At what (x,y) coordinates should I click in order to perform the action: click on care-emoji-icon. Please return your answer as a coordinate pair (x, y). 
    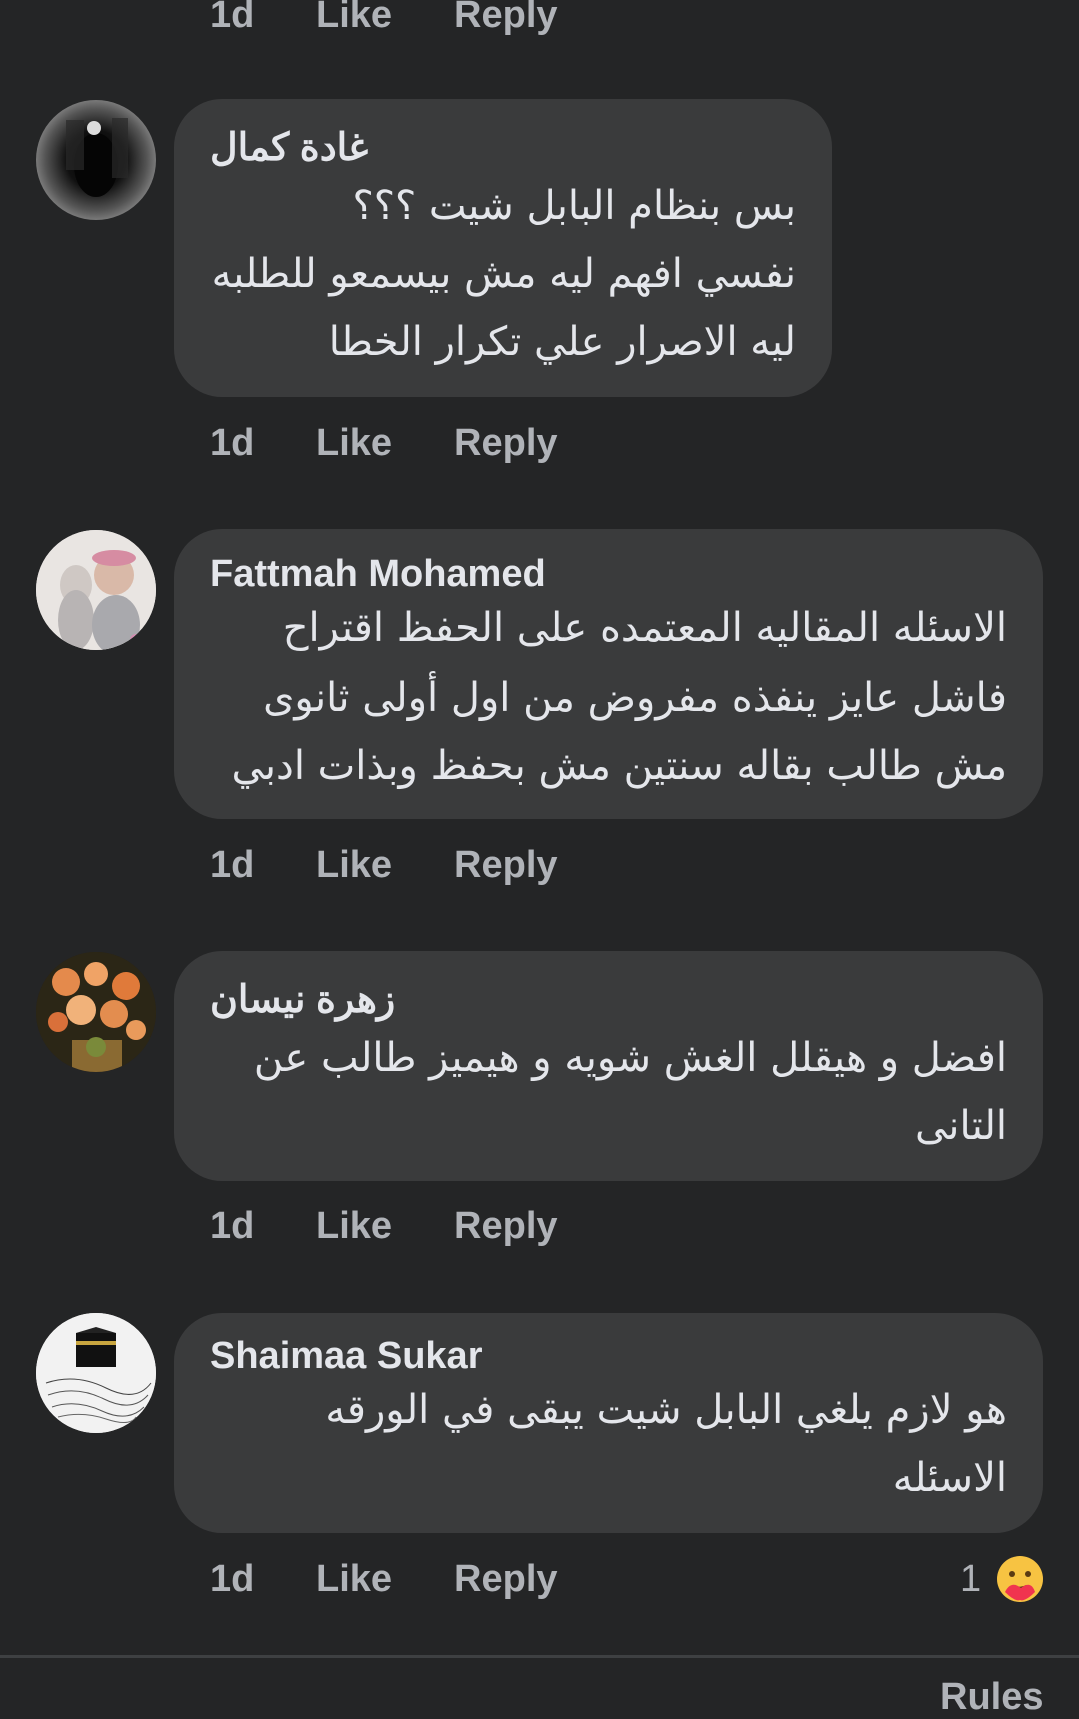
    Looking at the image, I should click on (1020, 1579).